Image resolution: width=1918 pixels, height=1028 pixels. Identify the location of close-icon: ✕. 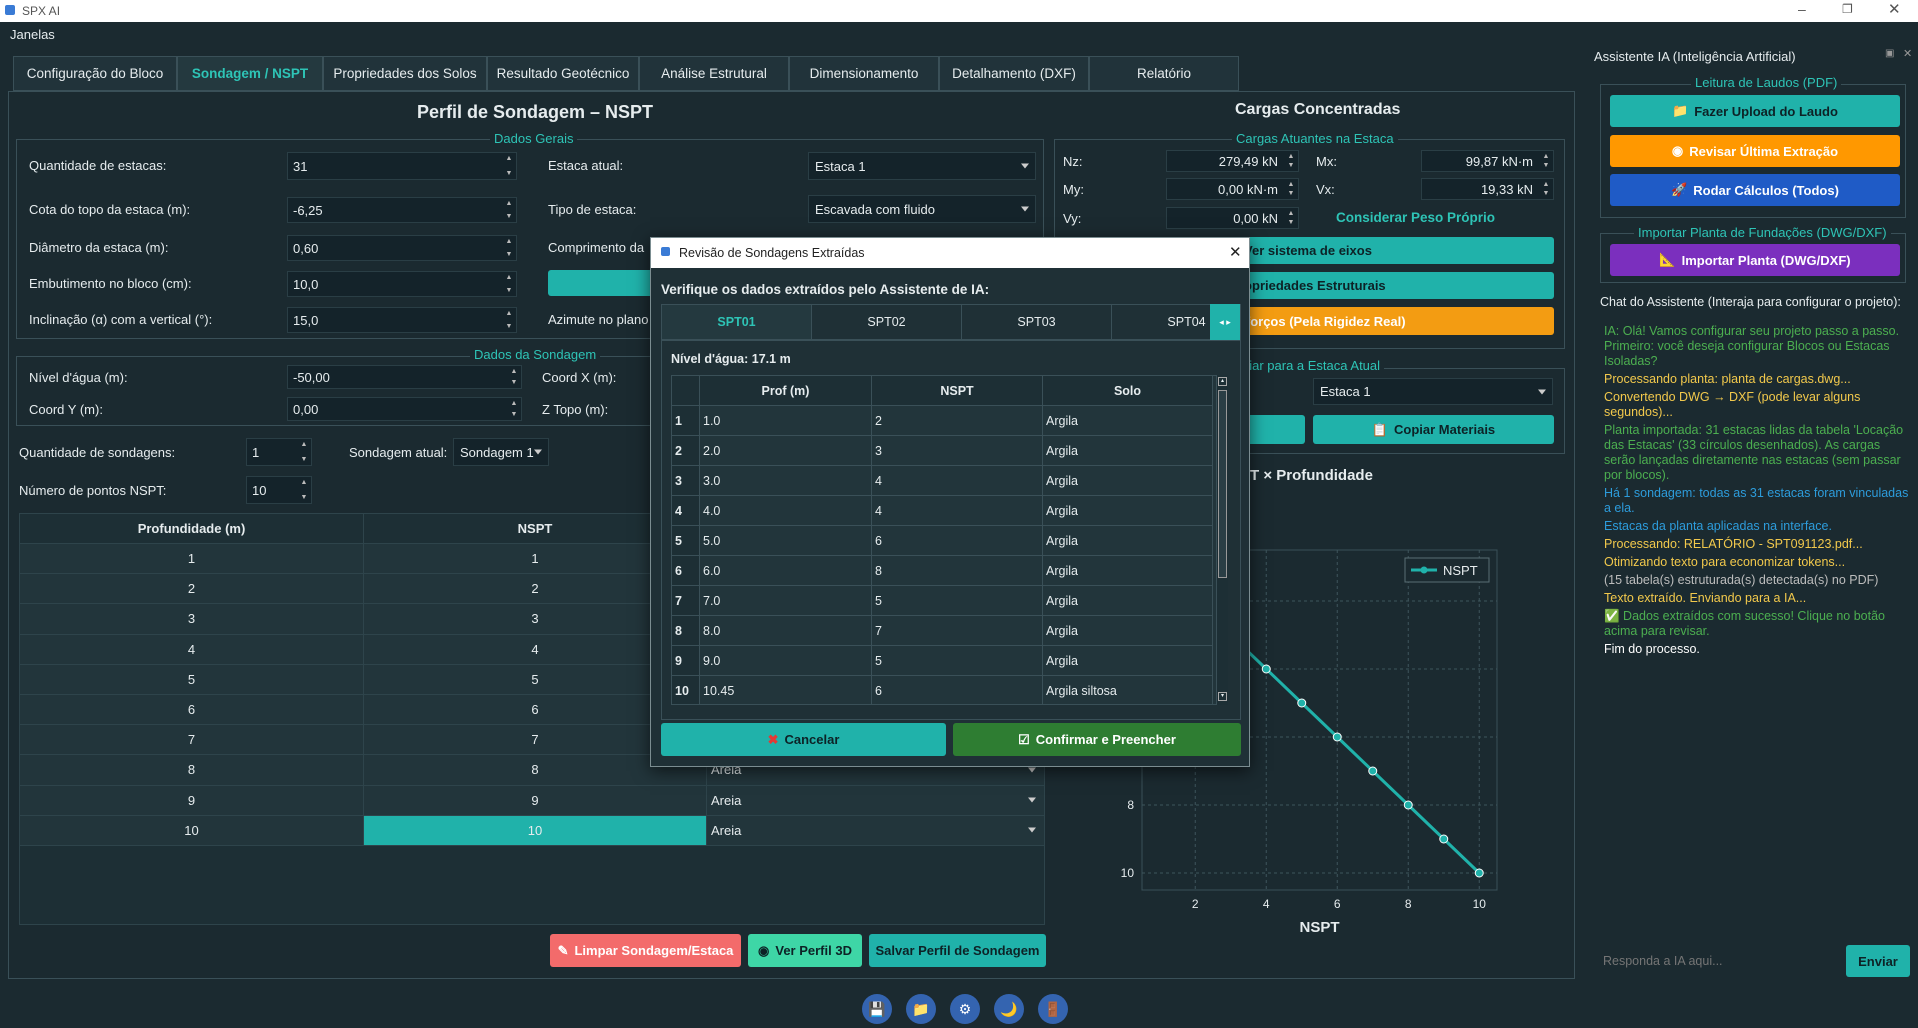
(1894, 9).